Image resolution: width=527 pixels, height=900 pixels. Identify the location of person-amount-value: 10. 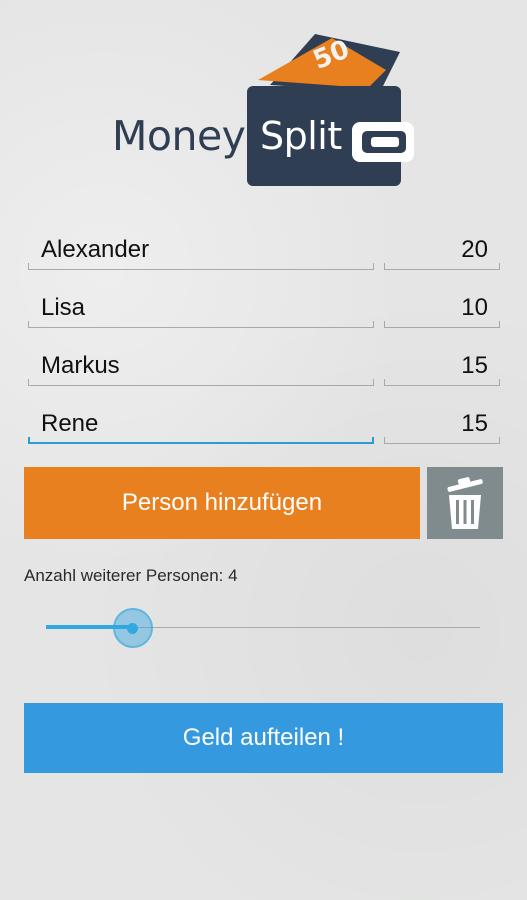
(474, 307).